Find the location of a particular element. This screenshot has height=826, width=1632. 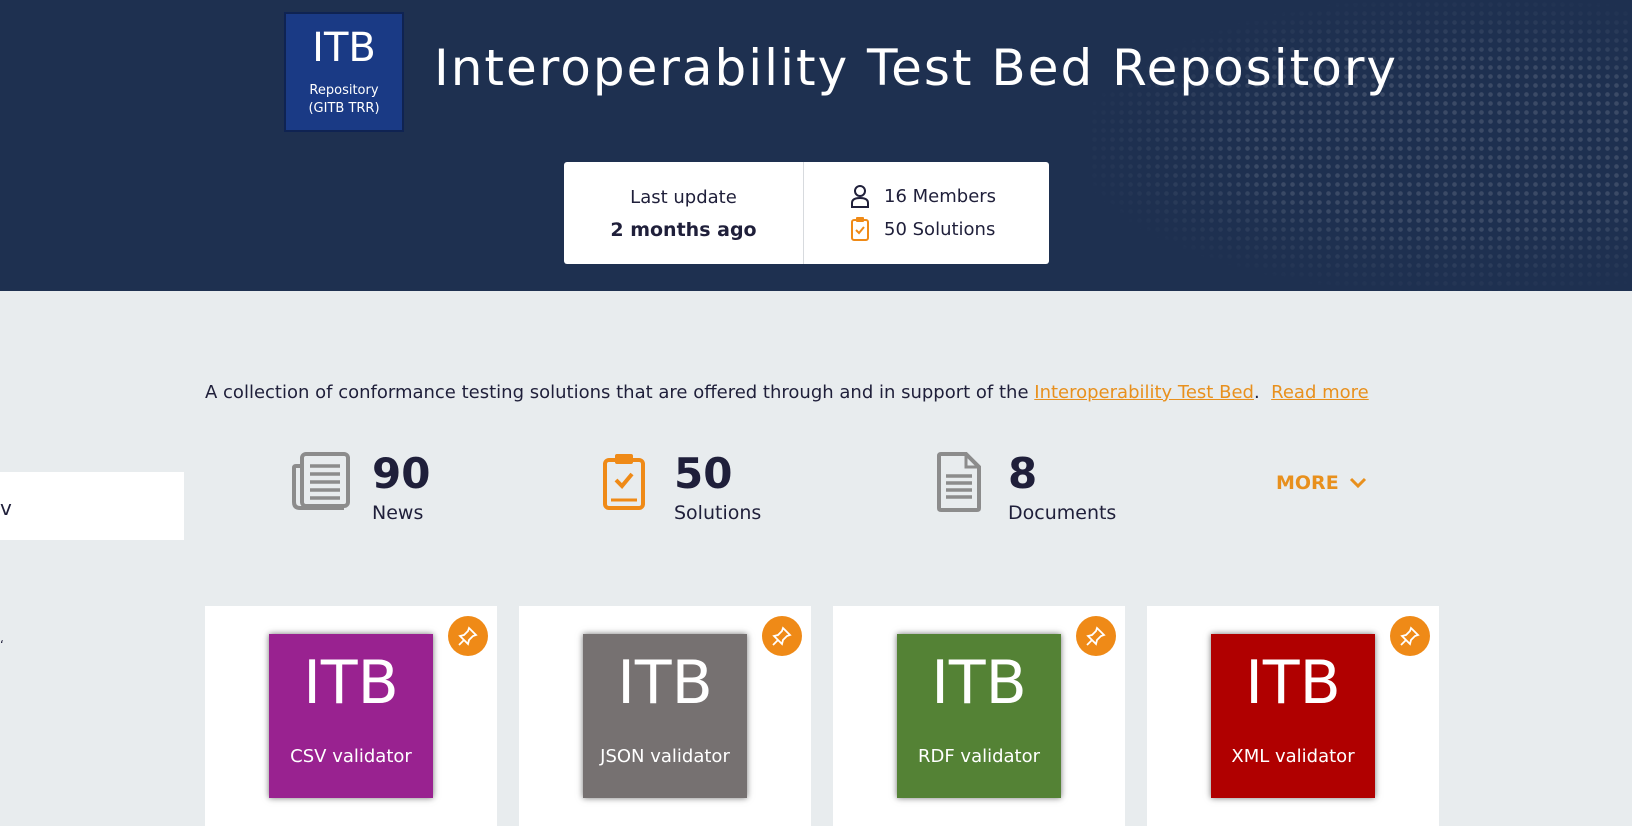

solution-card-logo: ITB CSV validator is located at coordinates (351, 716).